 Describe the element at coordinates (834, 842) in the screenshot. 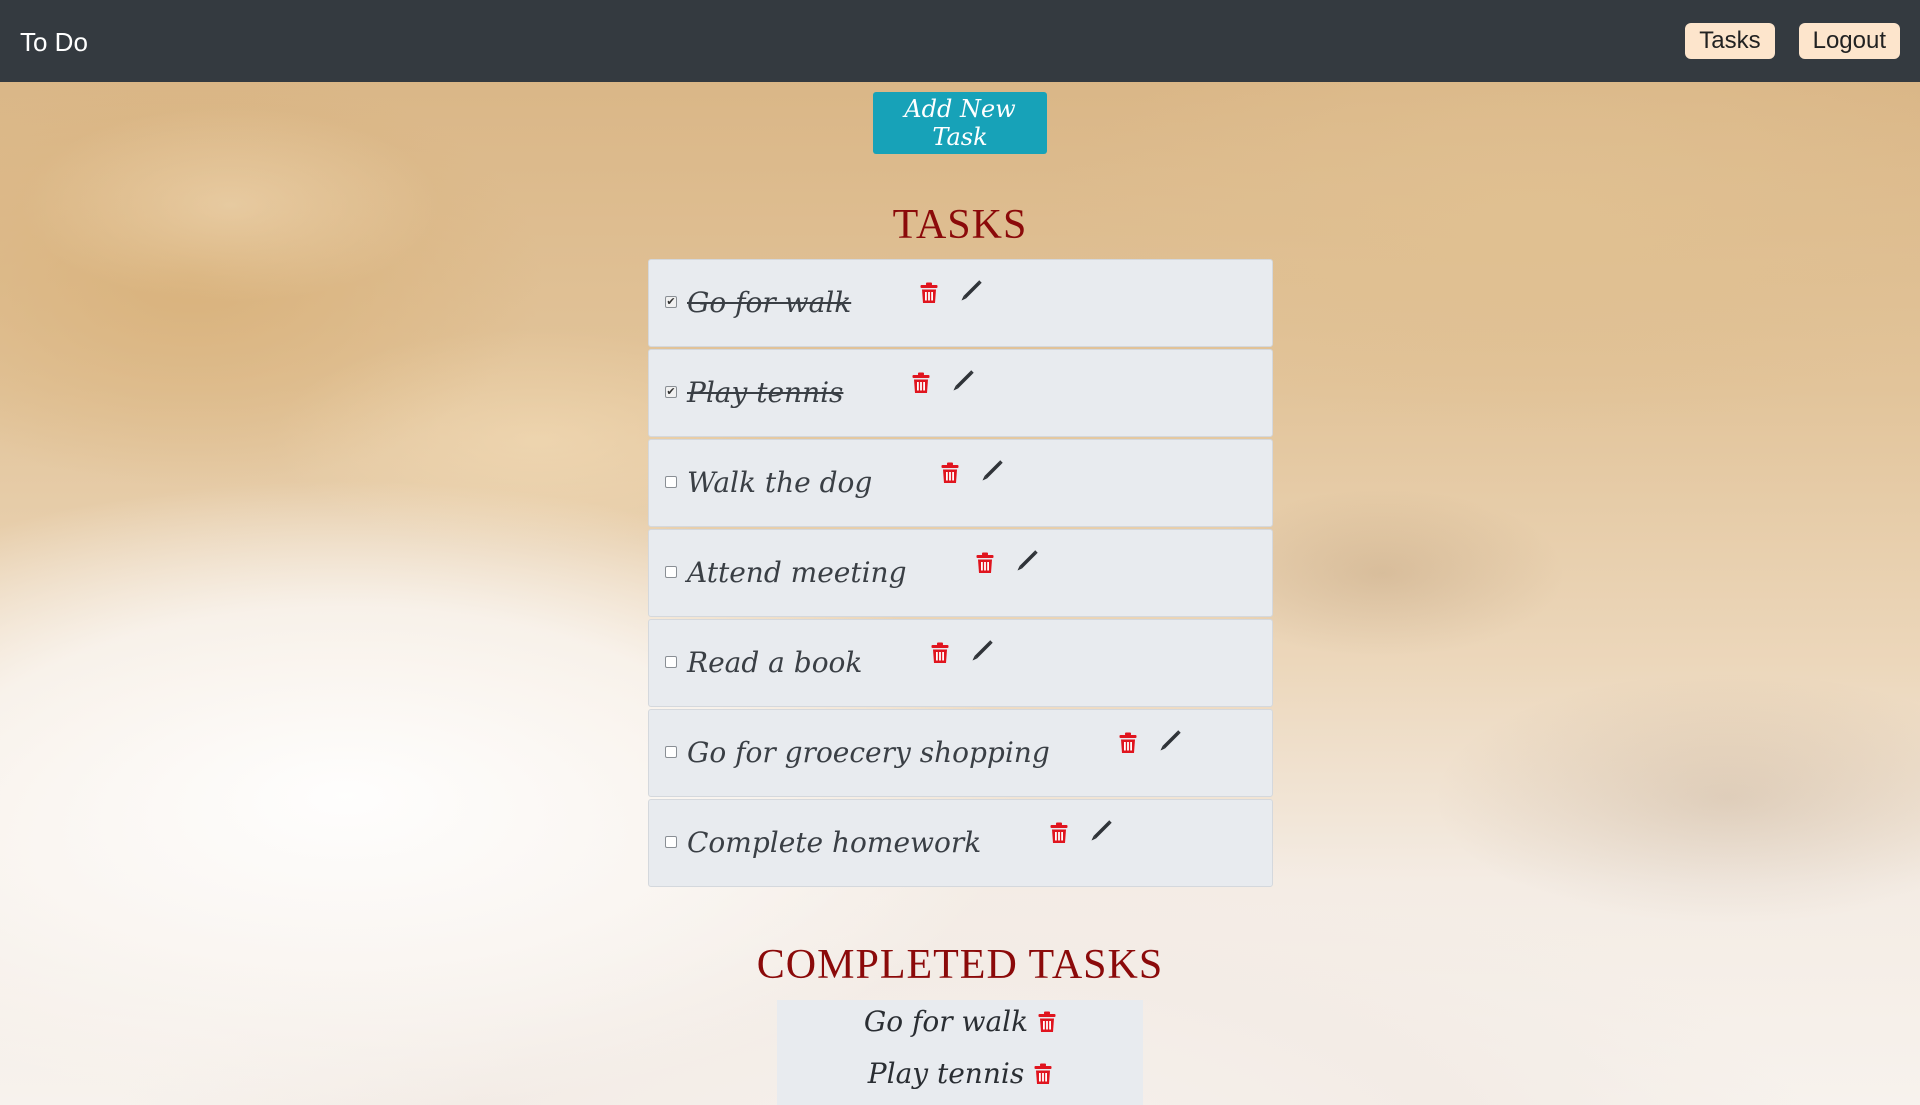

I see `task-label: Complete homework` at that location.